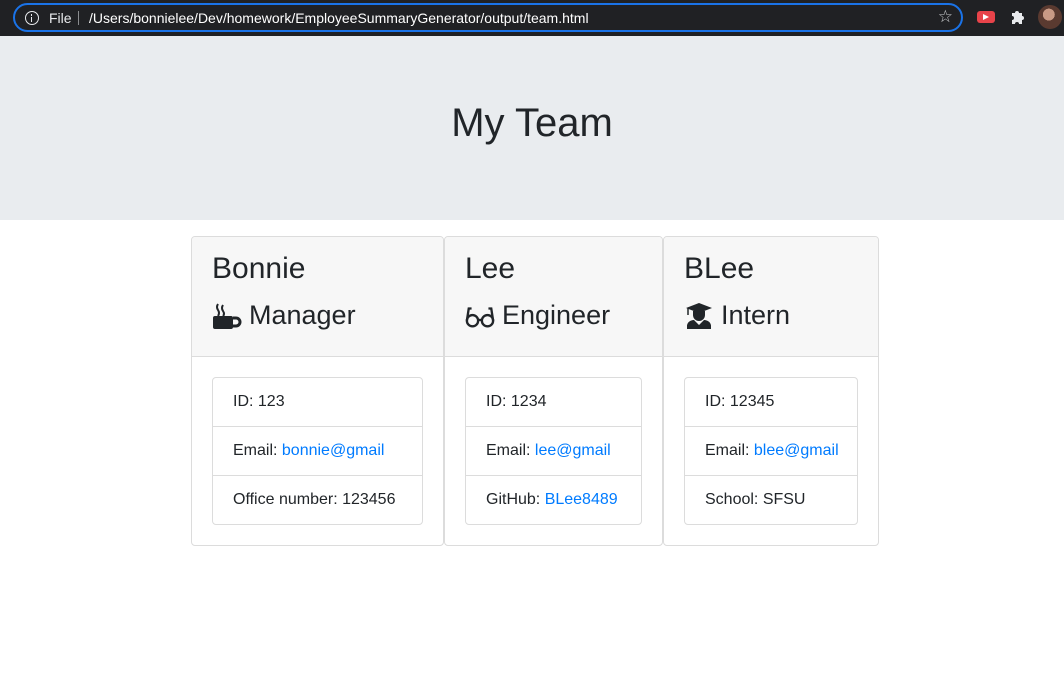 This screenshot has width=1064, height=699. What do you see at coordinates (796, 450) in the screenshot?
I see `email-link: blee@gmail` at bounding box center [796, 450].